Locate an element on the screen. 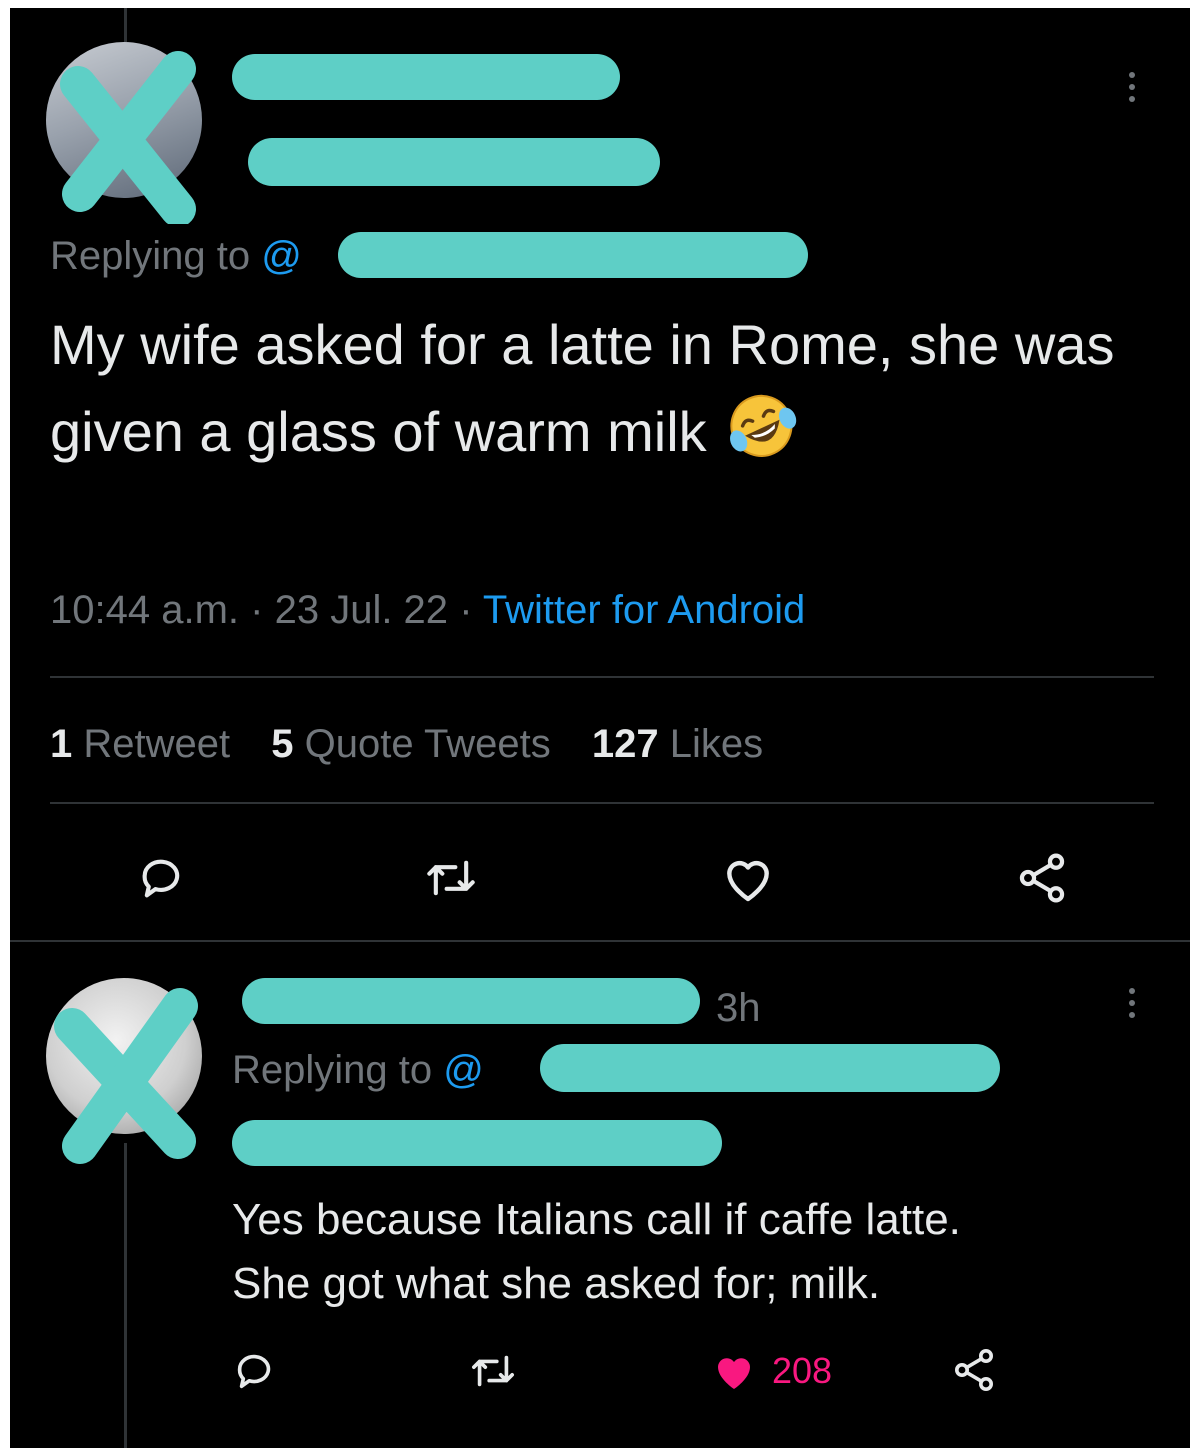 This screenshot has width=1200, height=1448. rolling-laughing-emoji-icon is located at coordinates (761, 436).